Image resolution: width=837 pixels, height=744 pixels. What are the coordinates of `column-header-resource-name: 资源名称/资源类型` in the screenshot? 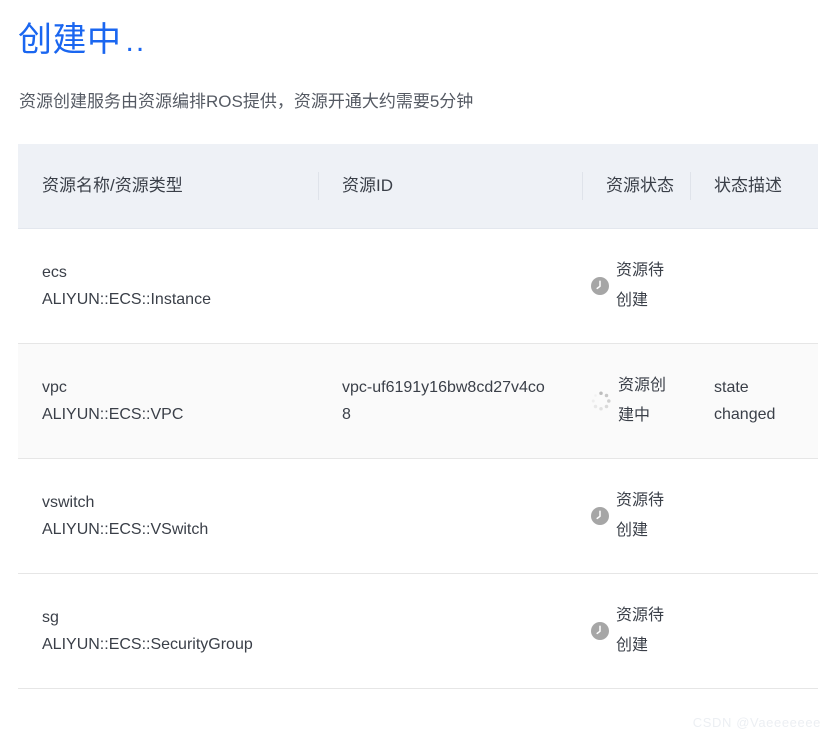 It's located at (168, 186).